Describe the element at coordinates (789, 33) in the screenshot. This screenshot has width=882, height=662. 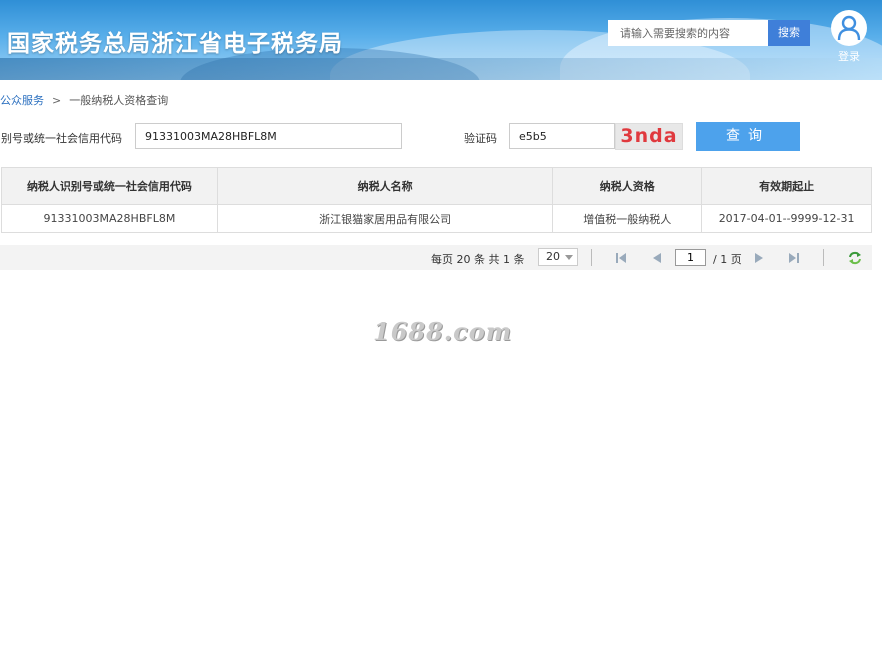
I see `search-button: 搜索` at that location.